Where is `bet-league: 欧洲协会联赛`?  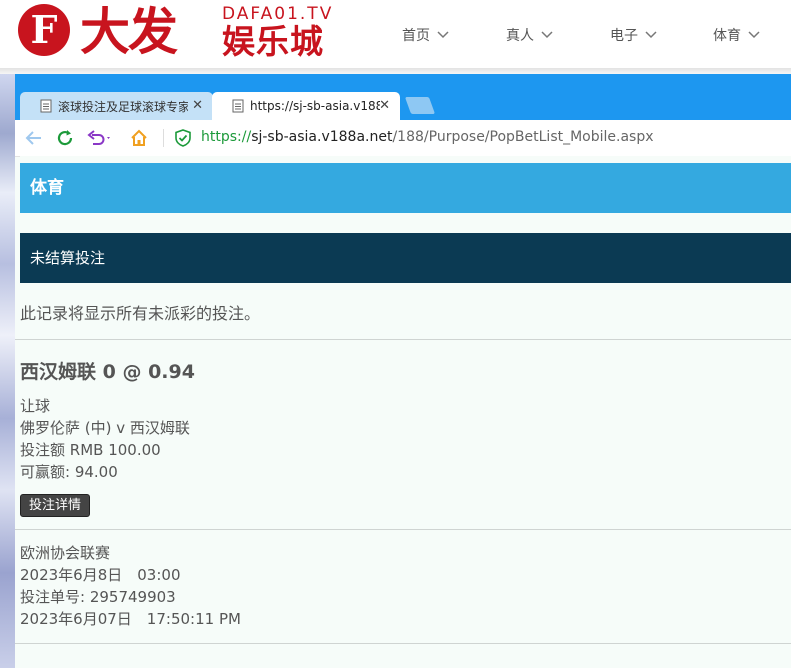
bet-league: 欧洲协会联赛 is located at coordinates (65, 553).